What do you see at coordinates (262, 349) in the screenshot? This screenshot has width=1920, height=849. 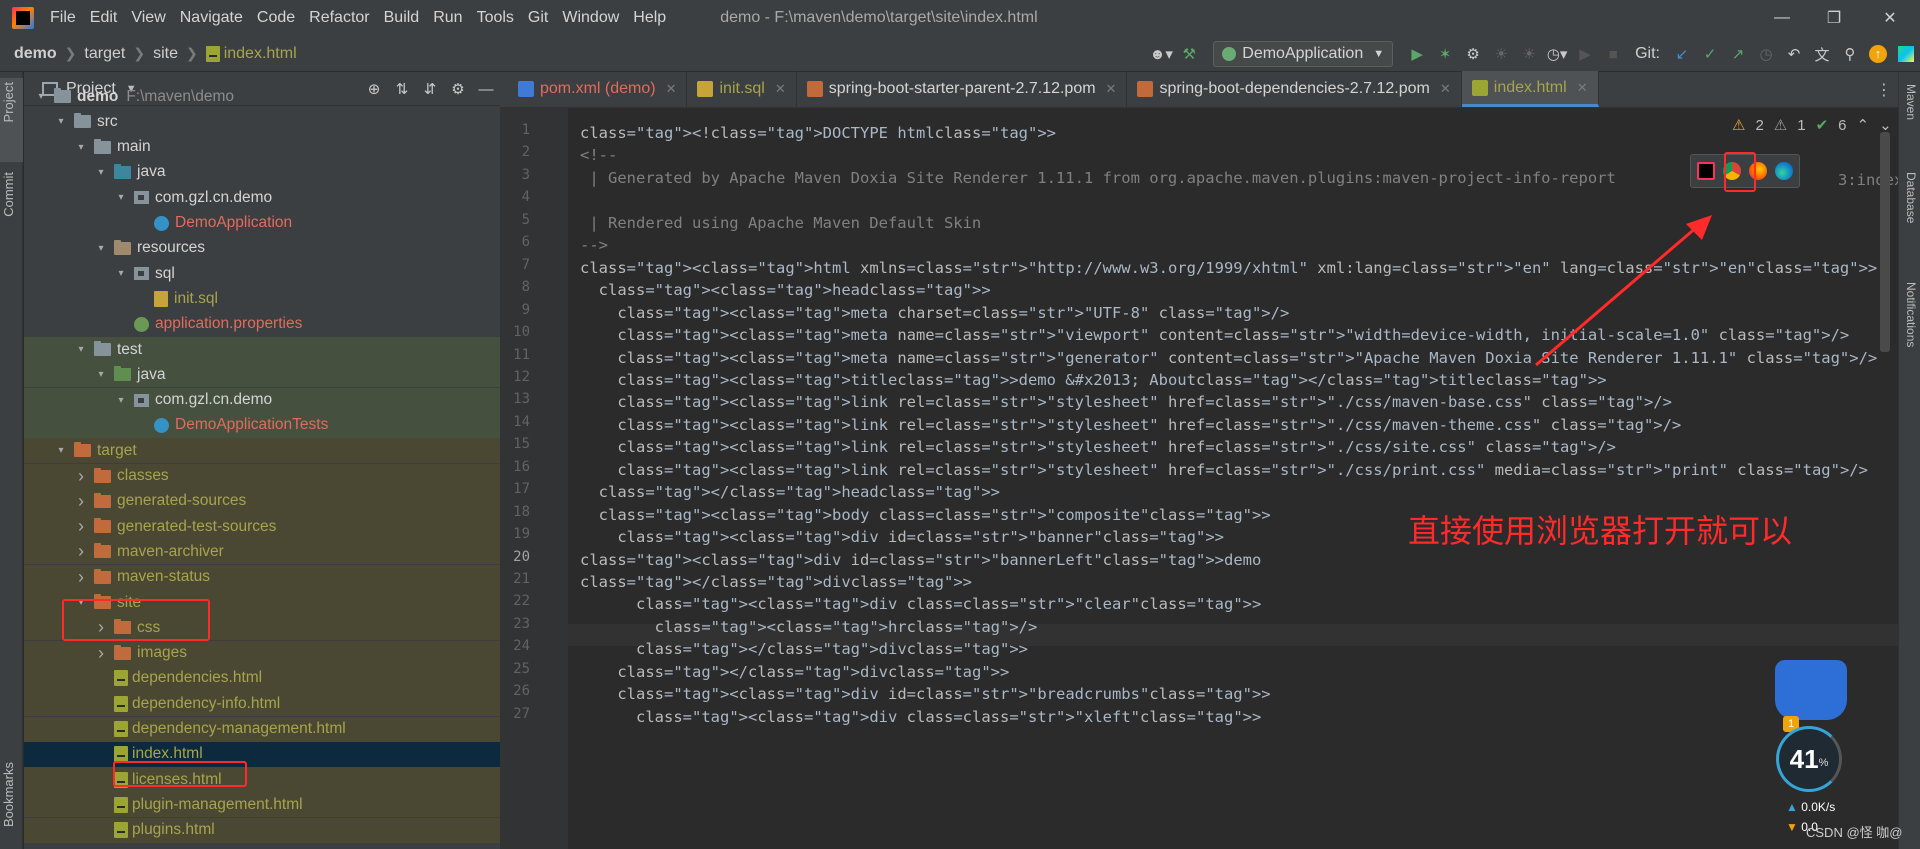 I see `tree-row: ▾ test` at bounding box center [262, 349].